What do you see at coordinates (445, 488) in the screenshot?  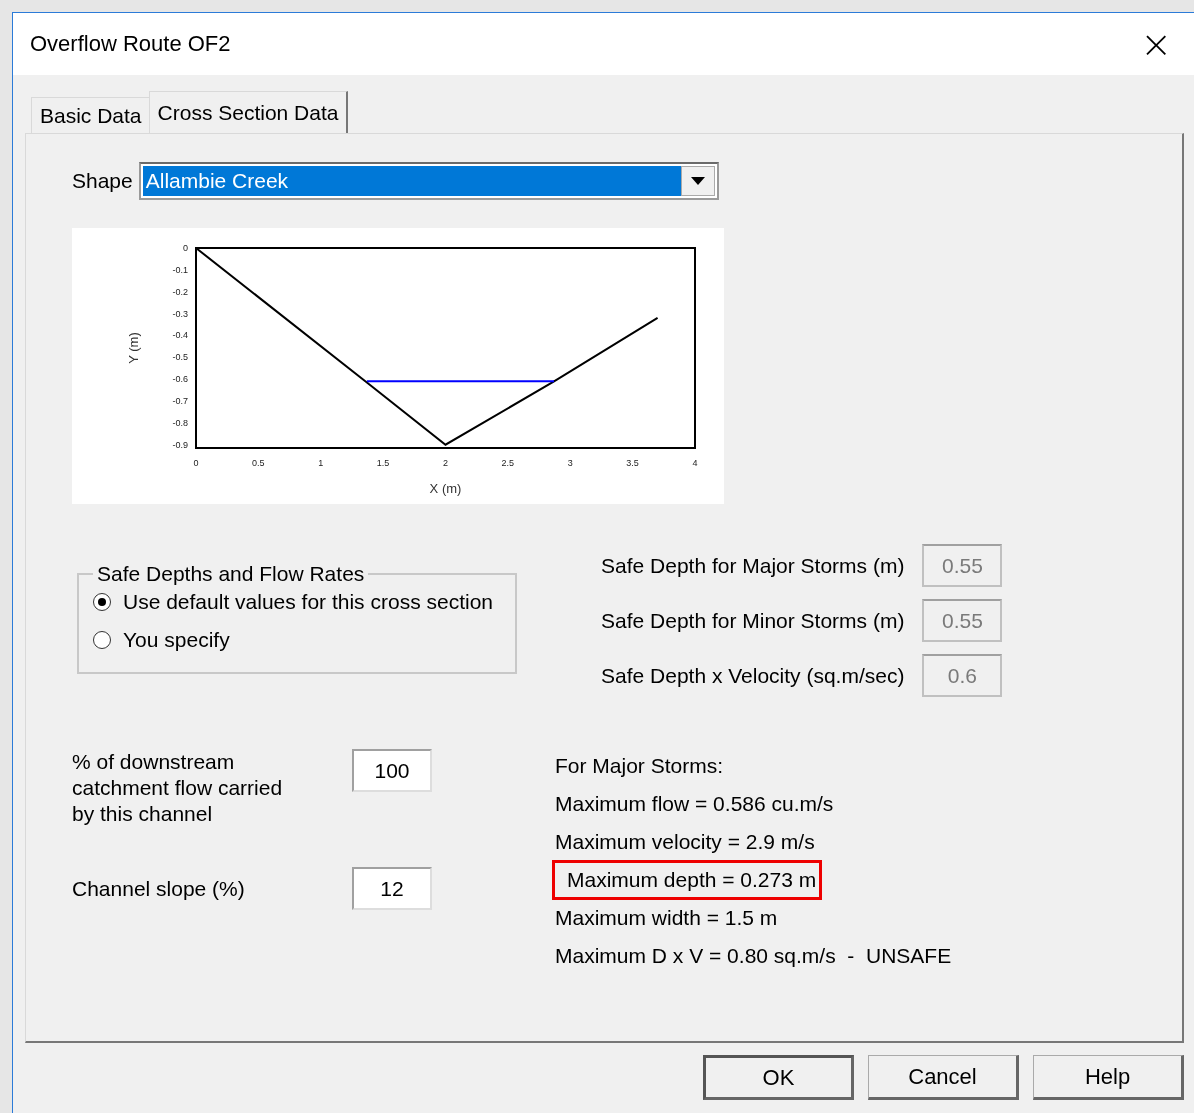 I see `x-axis-label: X (m)` at bounding box center [445, 488].